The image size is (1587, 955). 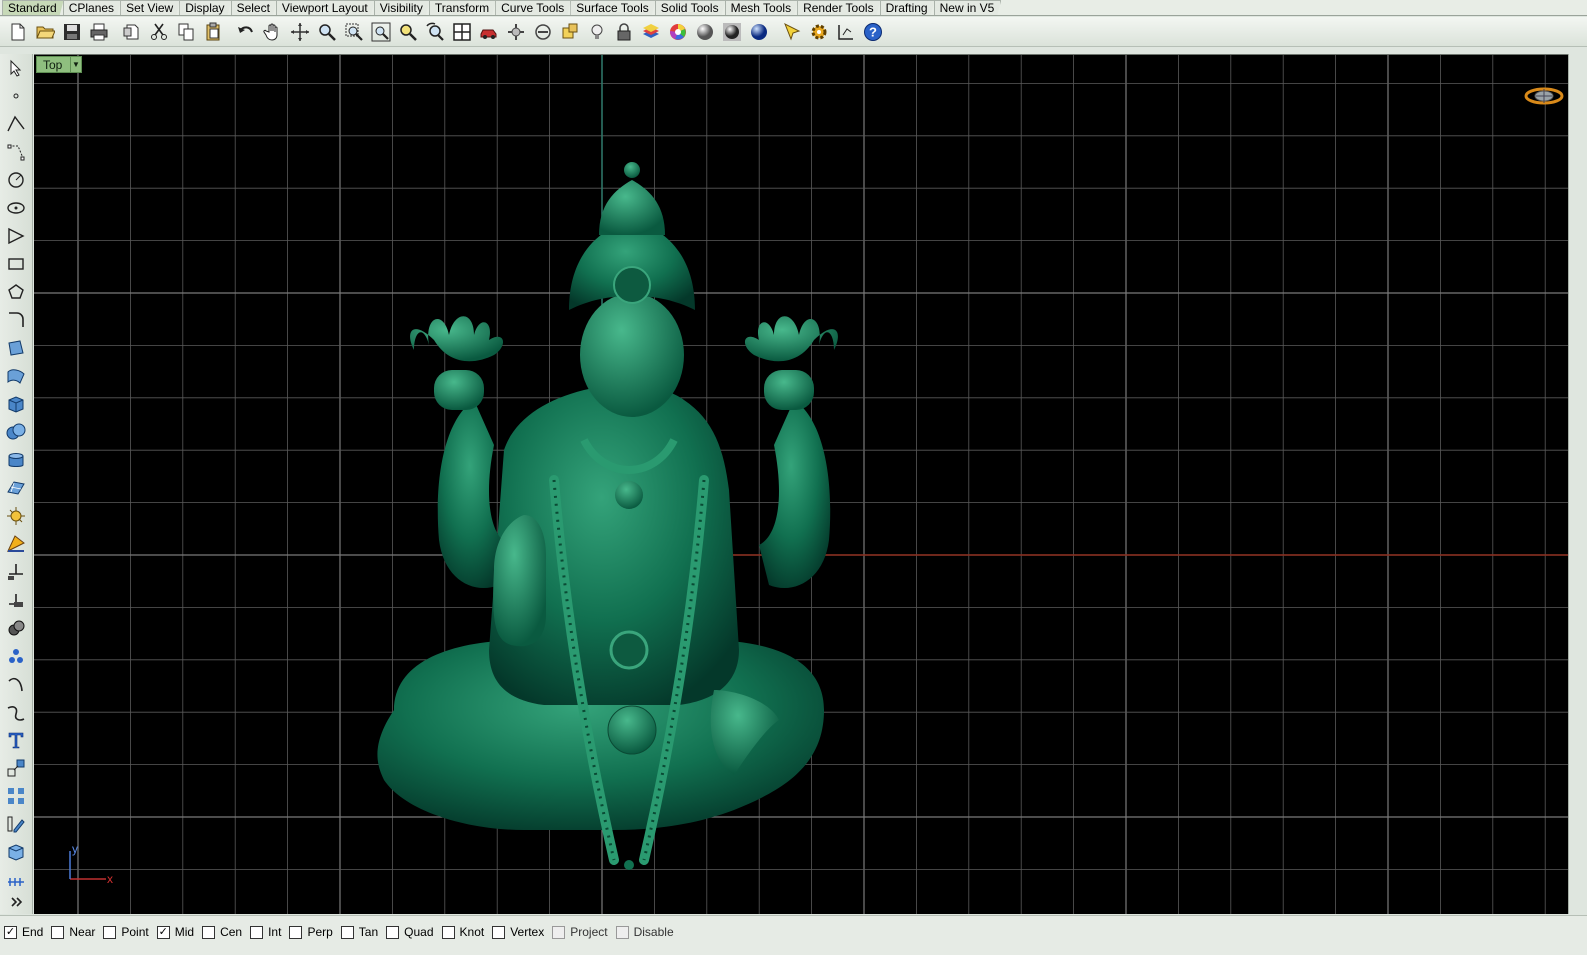 What do you see at coordinates (16, 902) in the screenshot?
I see `more-chevron-icon` at bounding box center [16, 902].